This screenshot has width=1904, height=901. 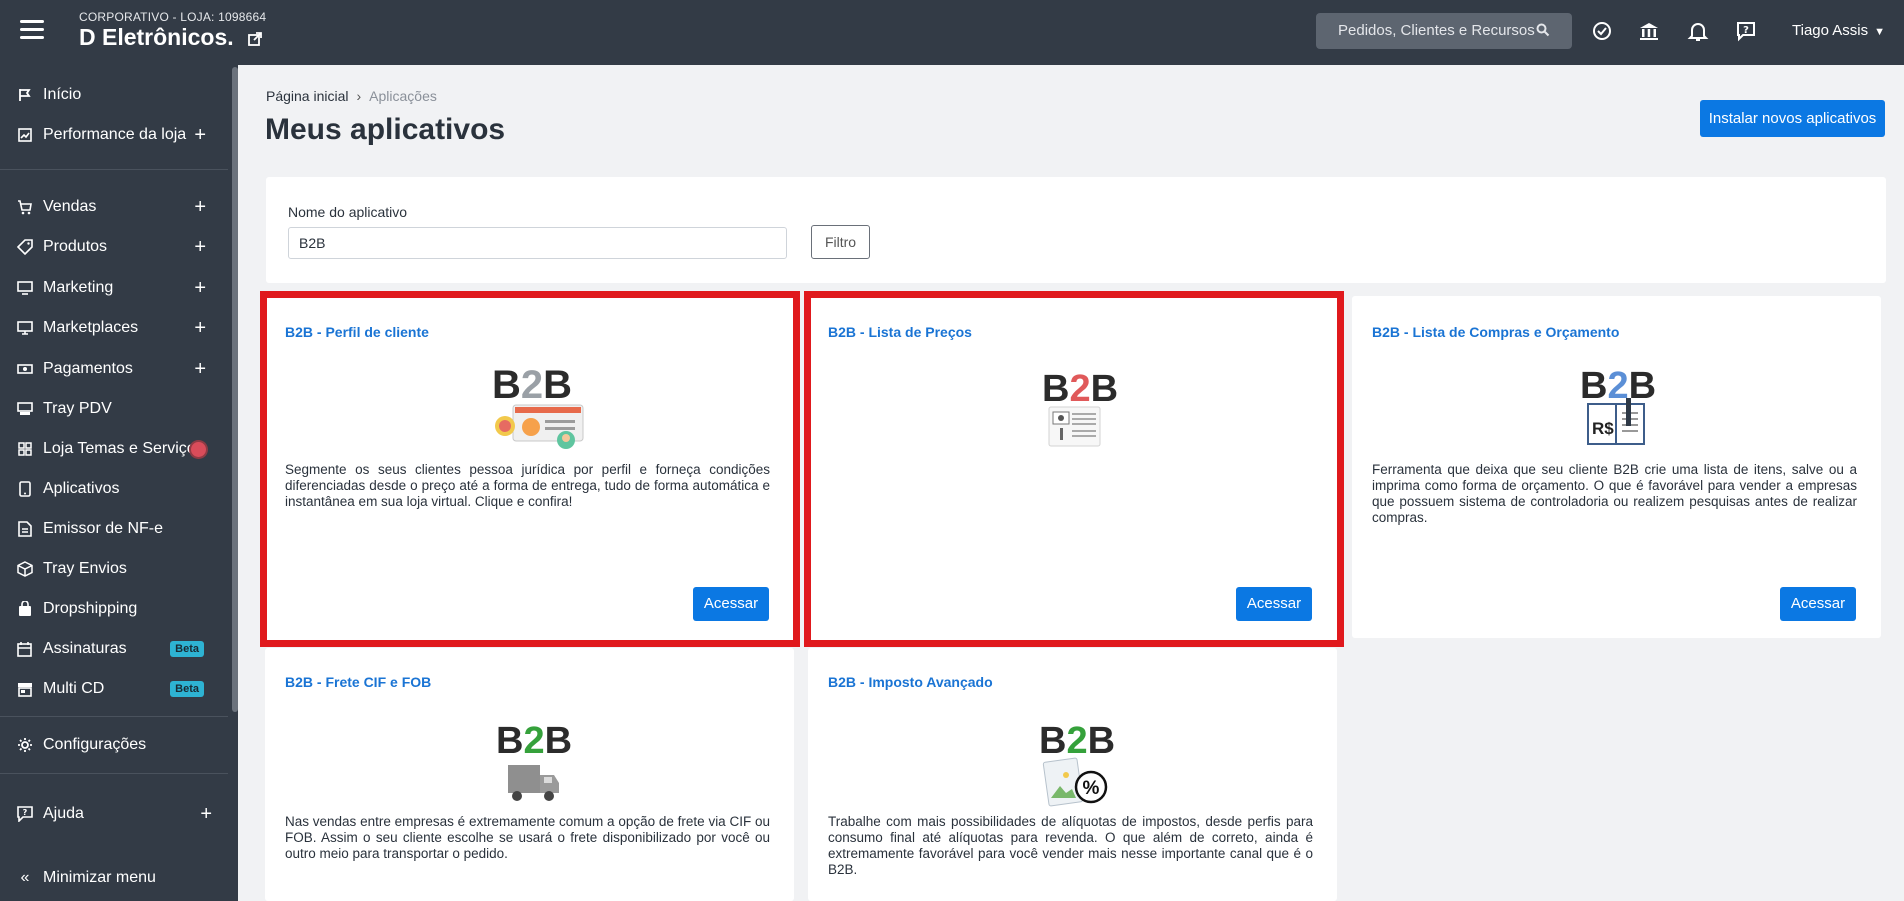 What do you see at coordinates (114, 207) in the screenshot?
I see `sidebar-item-vendas: Vendas +` at bounding box center [114, 207].